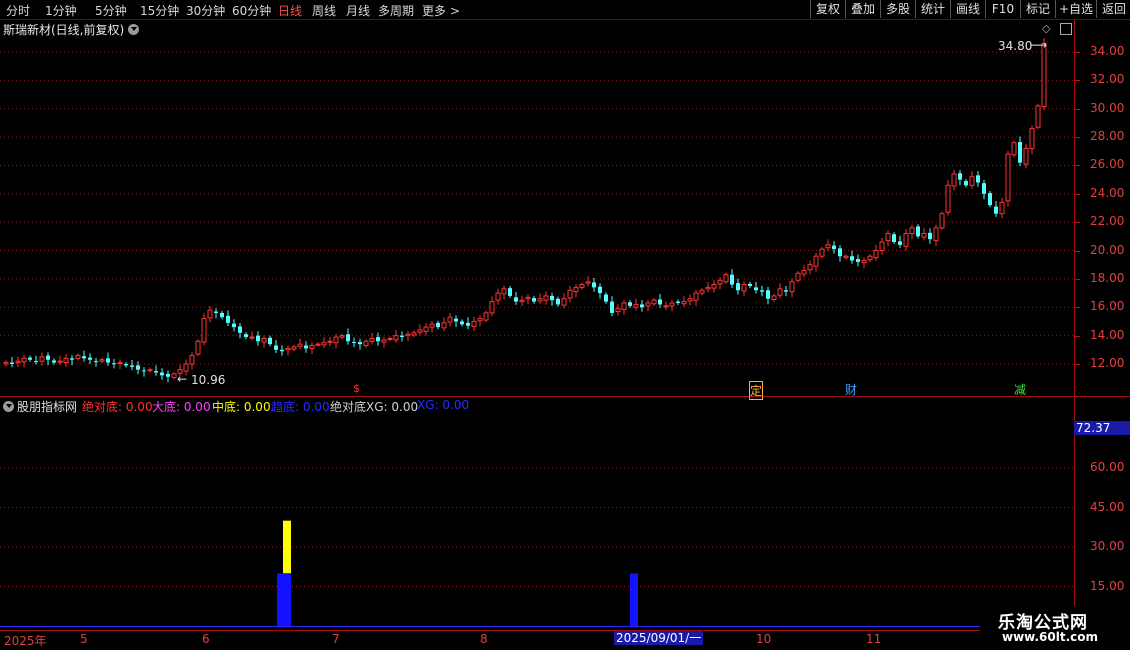 The height and width of the screenshot is (650, 1130). What do you see at coordinates (1046, 28) in the screenshot?
I see `diamond-icon: ◇` at bounding box center [1046, 28].